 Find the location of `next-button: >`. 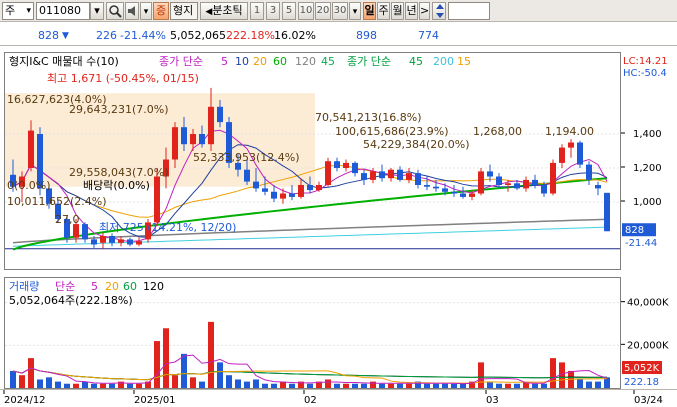

next-button: > is located at coordinates (424, 11).